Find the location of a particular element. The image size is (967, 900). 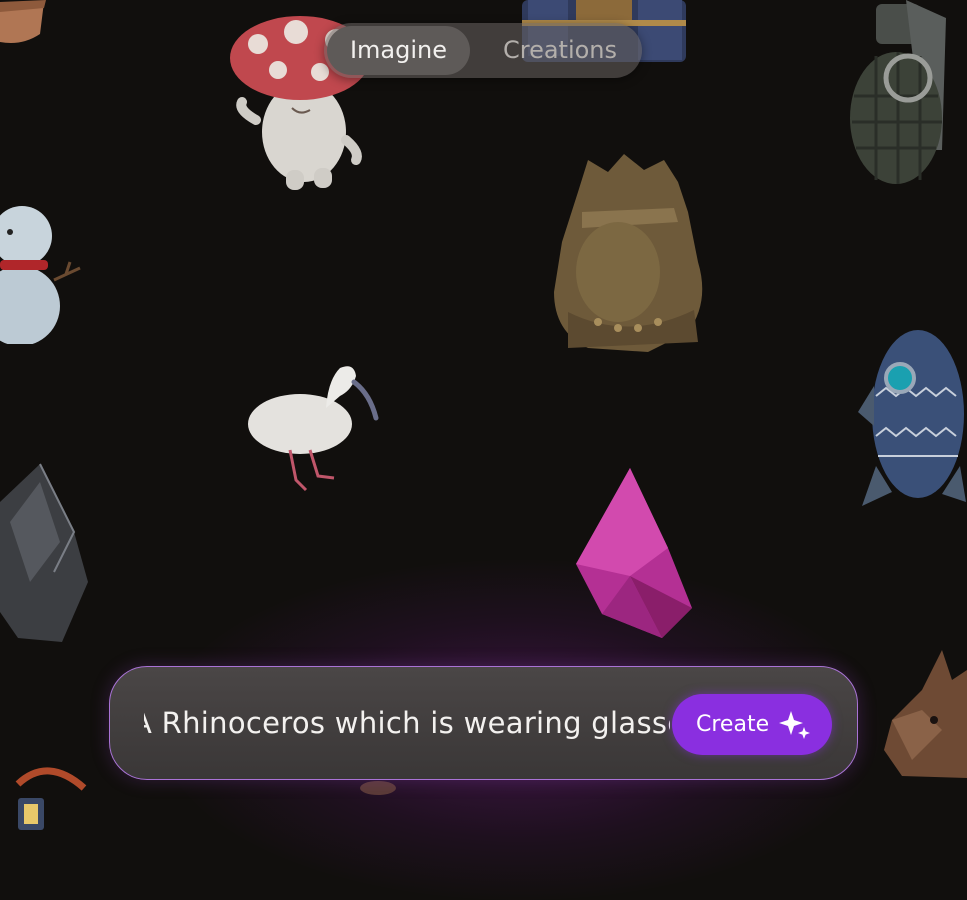

prompt-bar: Create is located at coordinates (483, 723).